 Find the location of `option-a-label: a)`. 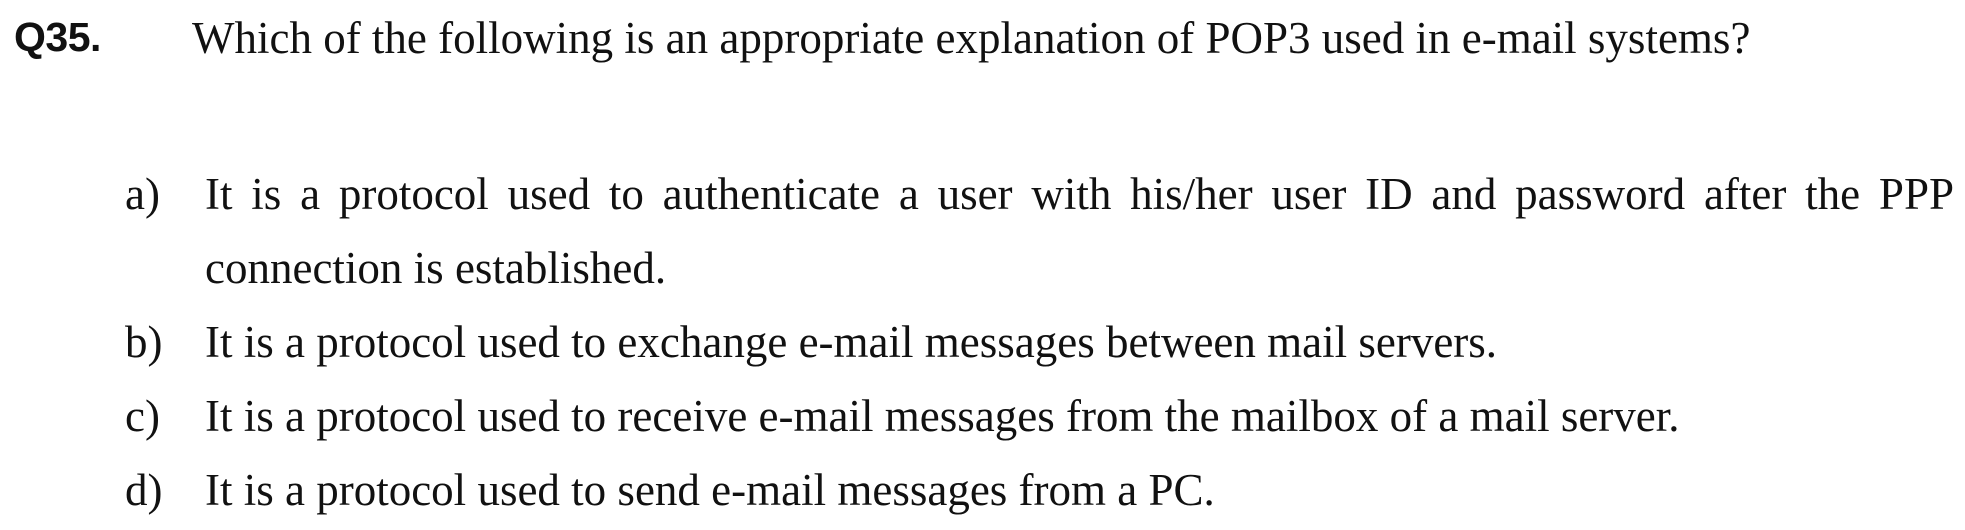

option-a-label: a) is located at coordinates (142, 194).